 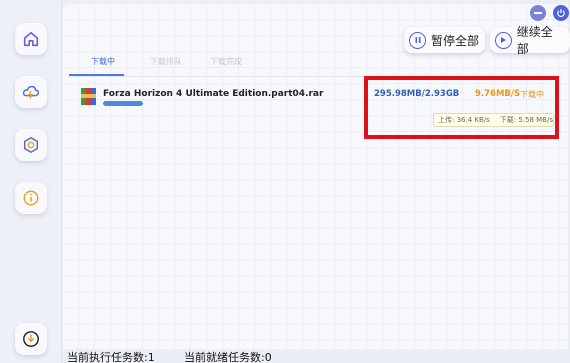 I want to click on running-tasks-count: 当前执行任务数:1, so click(x=111, y=357).